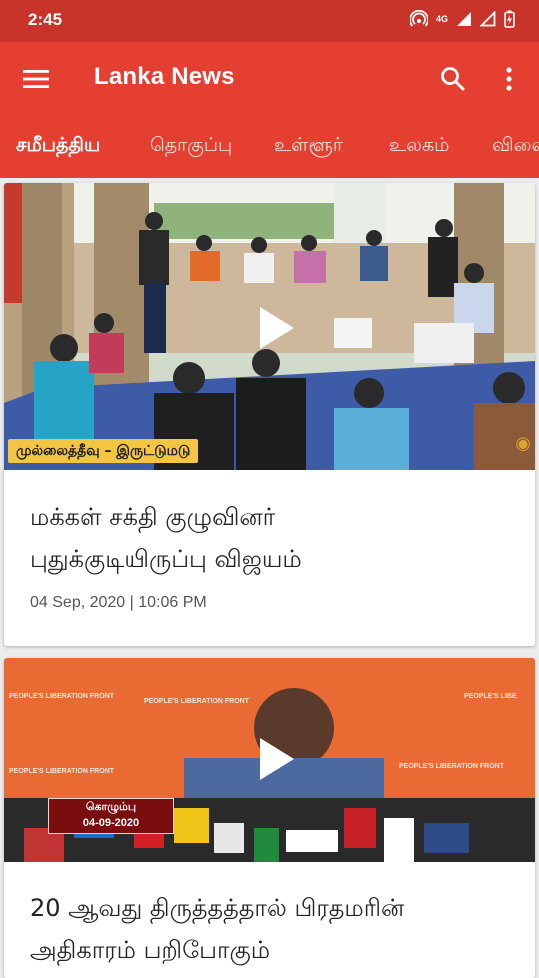 This screenshot has height=978, width=539. Describe the element at coordinates (441, 18) in the screenshot. I see `network-type: 4G` at that location.